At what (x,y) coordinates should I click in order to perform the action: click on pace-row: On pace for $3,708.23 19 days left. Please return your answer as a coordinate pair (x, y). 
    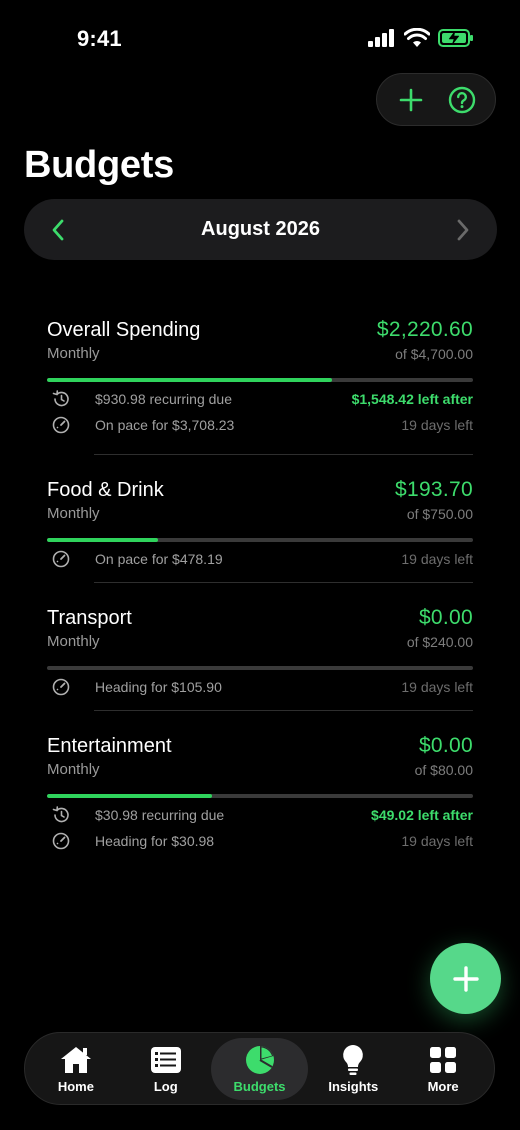
    Looking at the image, I should click on (260, 425).